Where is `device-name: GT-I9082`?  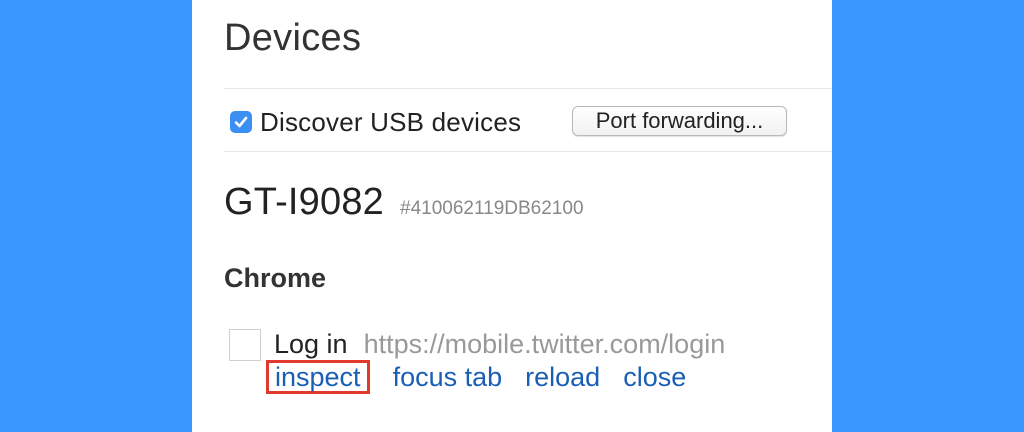 device-name: GT-I9082 is located at coordinates (304, 202).